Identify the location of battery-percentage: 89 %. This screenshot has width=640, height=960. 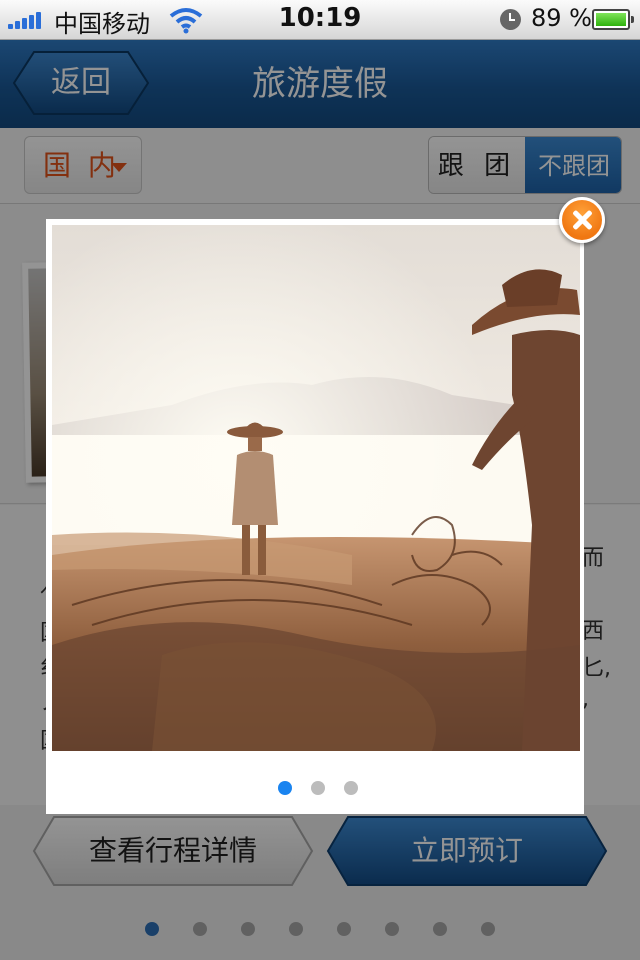
(561, 18).